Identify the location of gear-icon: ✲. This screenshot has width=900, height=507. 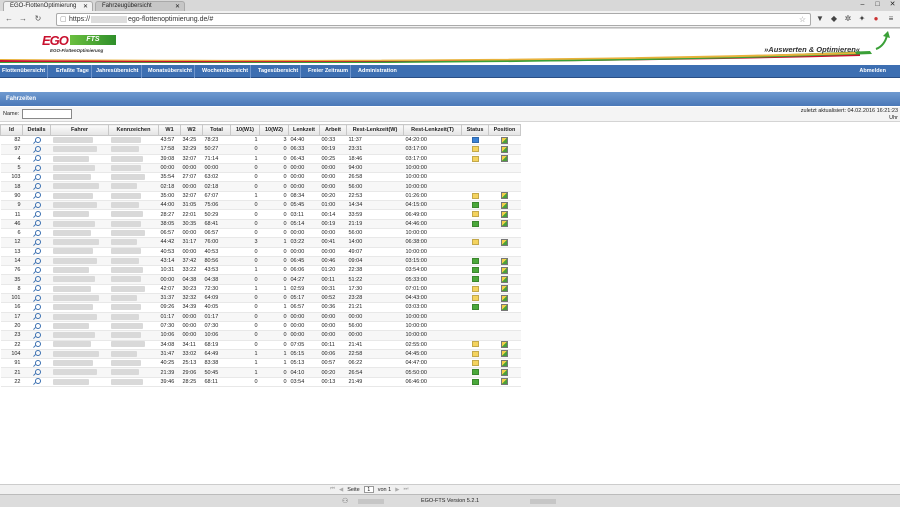
(848, 19).